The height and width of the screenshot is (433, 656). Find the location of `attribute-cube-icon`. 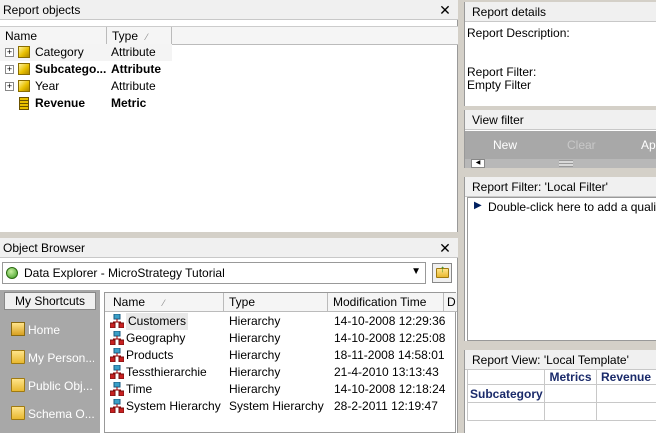

attribute-cube-icon is located at coordinates (24, 69).